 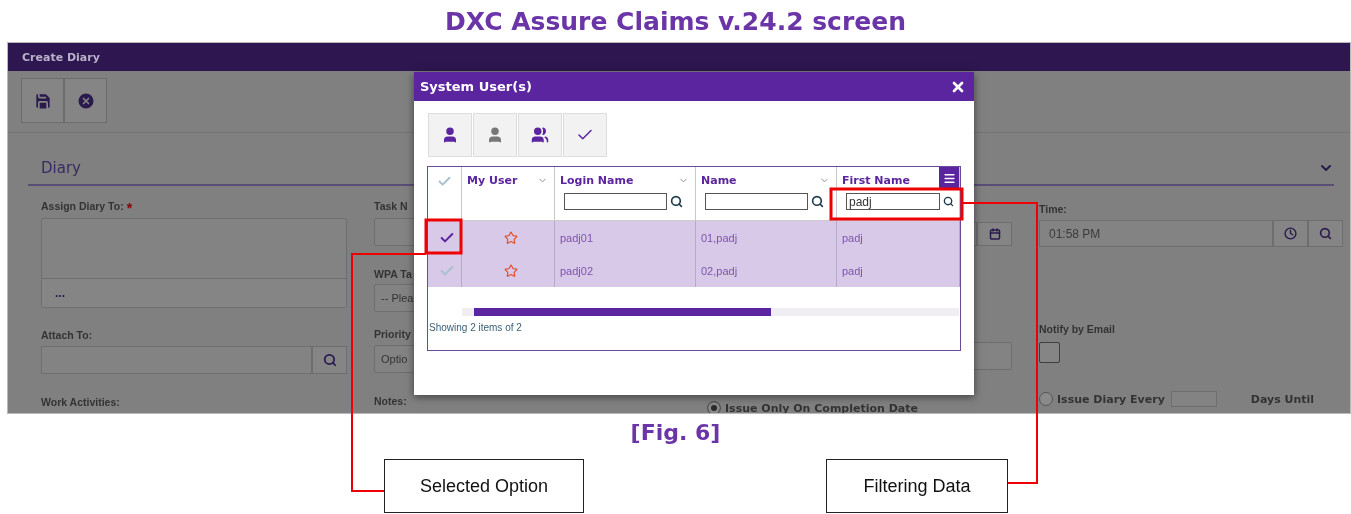 I want to click on dialog-title: System User(s), so click(x=476, y=86).